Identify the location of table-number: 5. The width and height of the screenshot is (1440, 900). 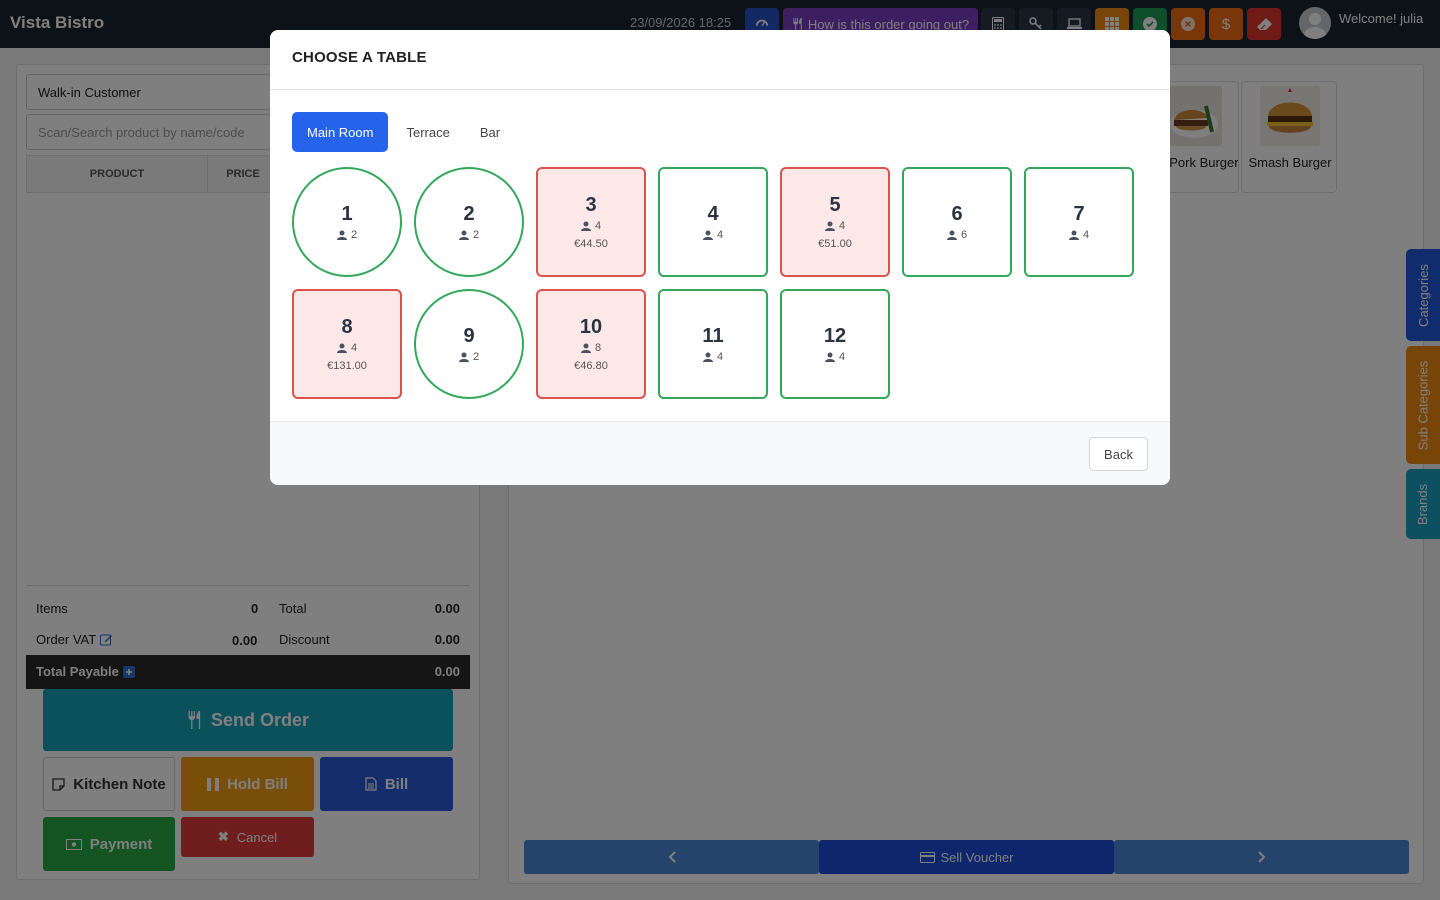
(835, 205).